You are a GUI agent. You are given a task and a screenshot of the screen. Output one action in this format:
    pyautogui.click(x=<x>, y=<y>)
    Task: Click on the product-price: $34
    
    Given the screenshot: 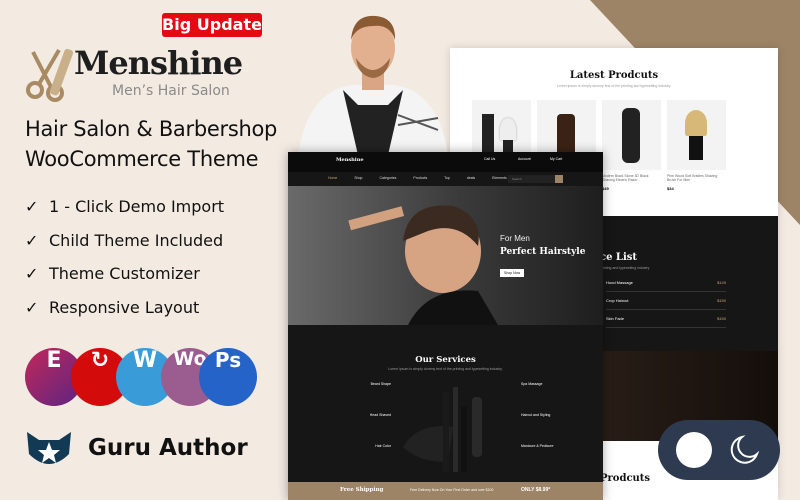 What is the action you would take?
    pyautogui.click(x=670, y=188)
    